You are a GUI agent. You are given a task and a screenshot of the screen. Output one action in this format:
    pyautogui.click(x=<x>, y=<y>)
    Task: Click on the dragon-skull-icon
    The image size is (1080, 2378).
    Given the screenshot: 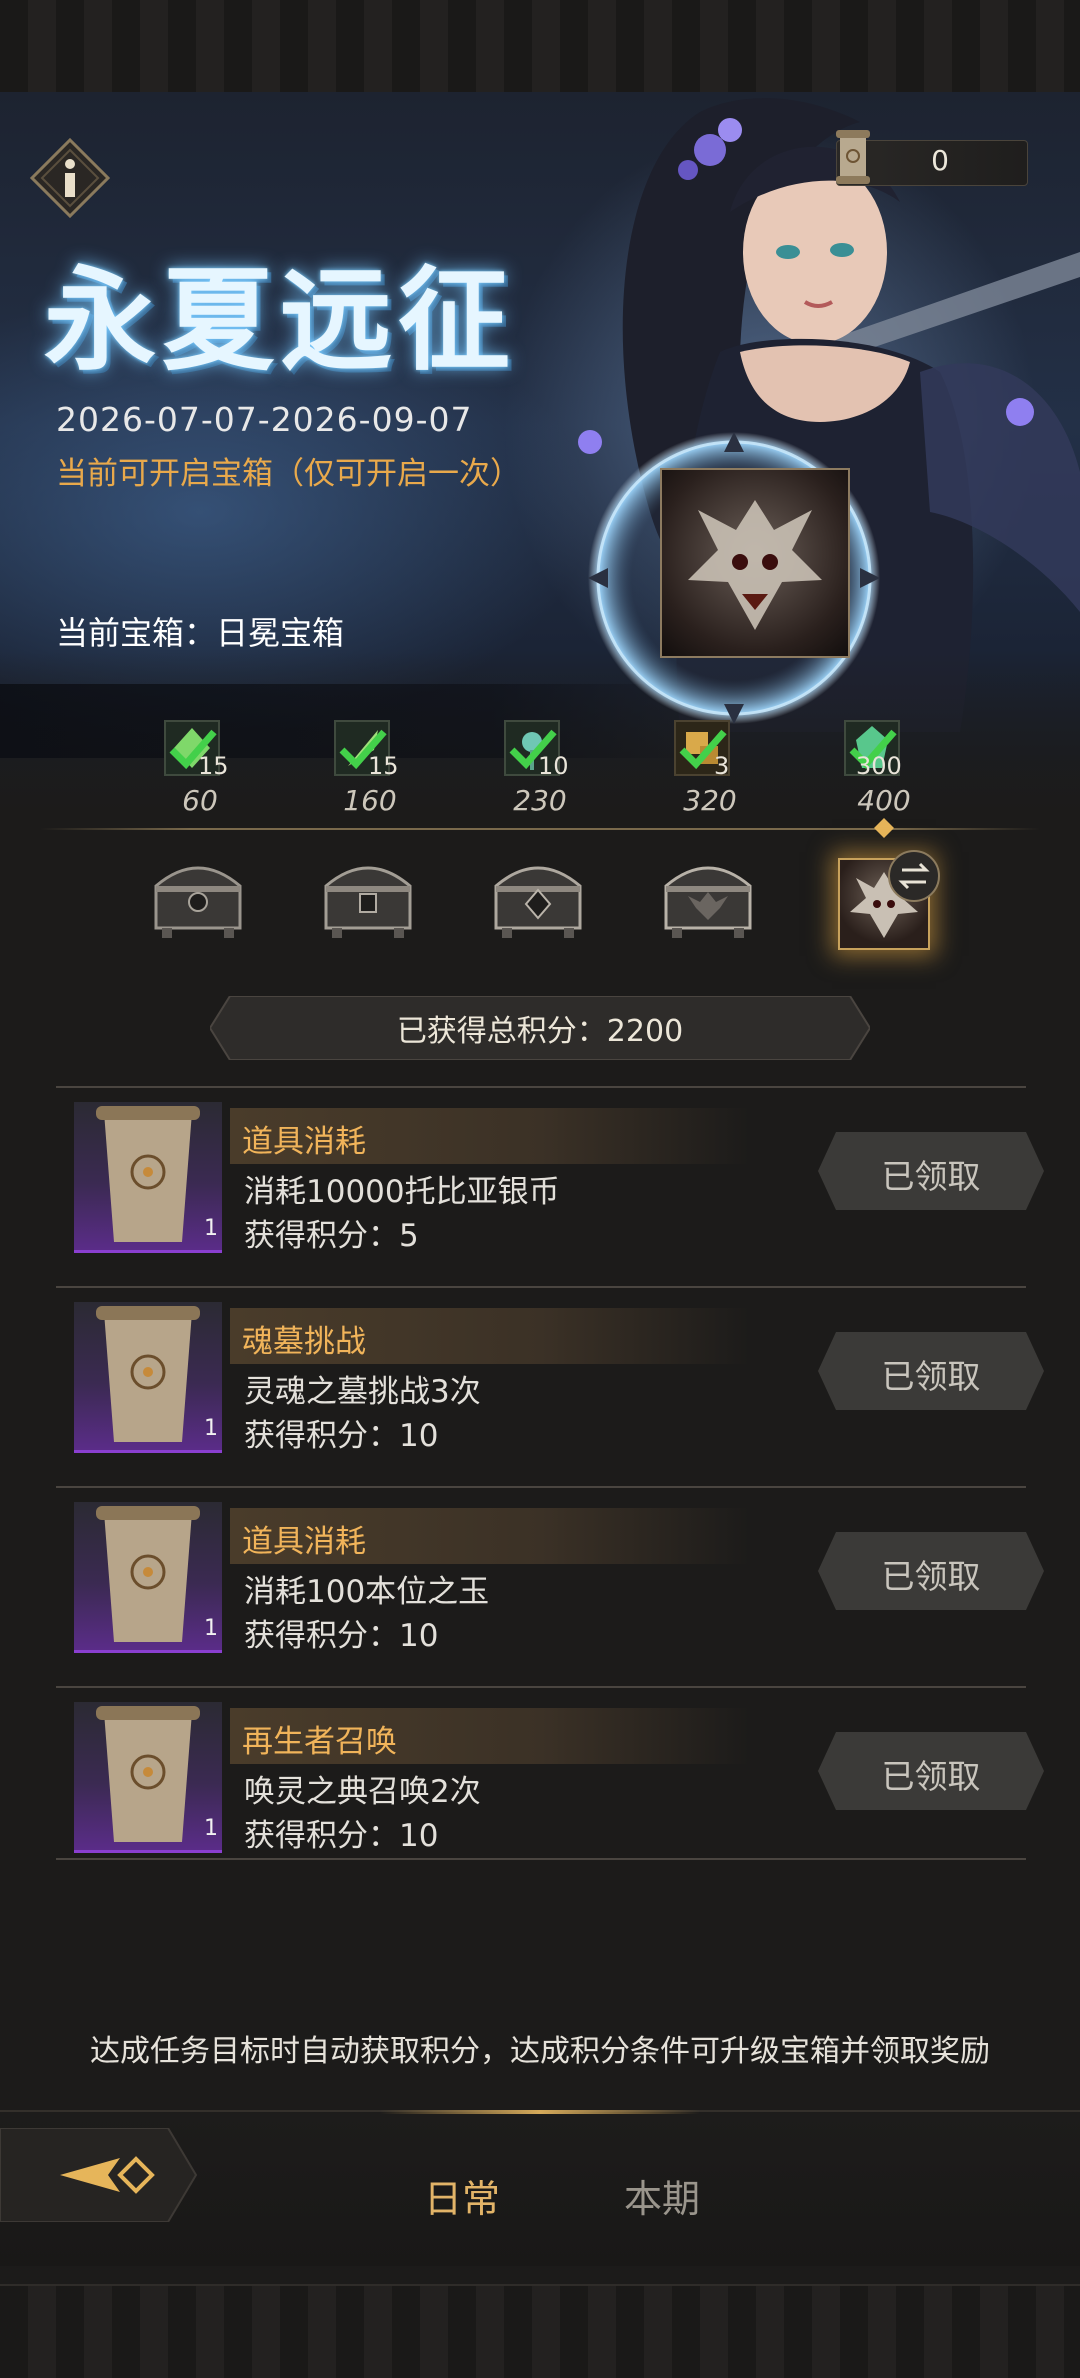 What is the action you would take?
    pyautogui.click(x=755, y=565)
    